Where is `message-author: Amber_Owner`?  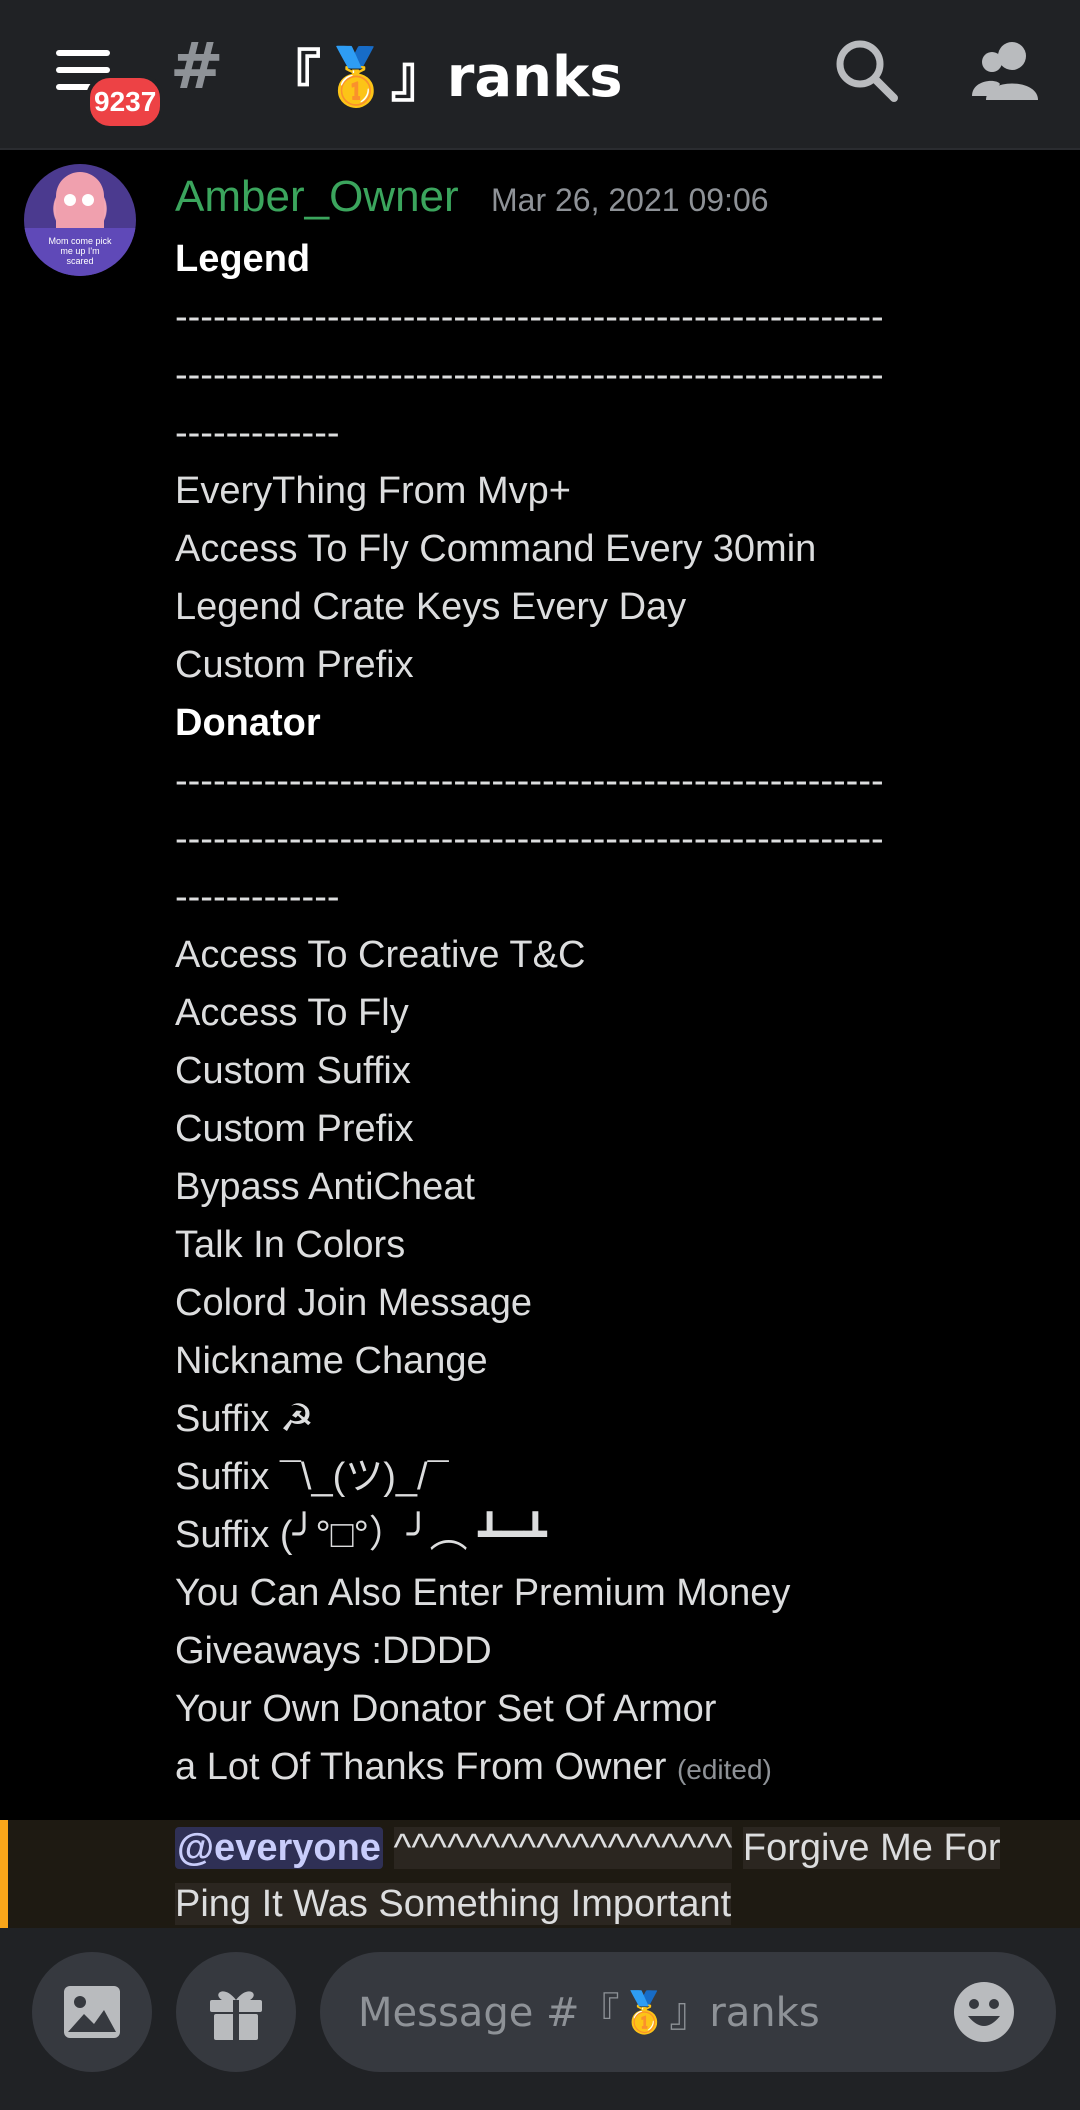 message-author: Amber_Owner is located at coordinates (317, 197).